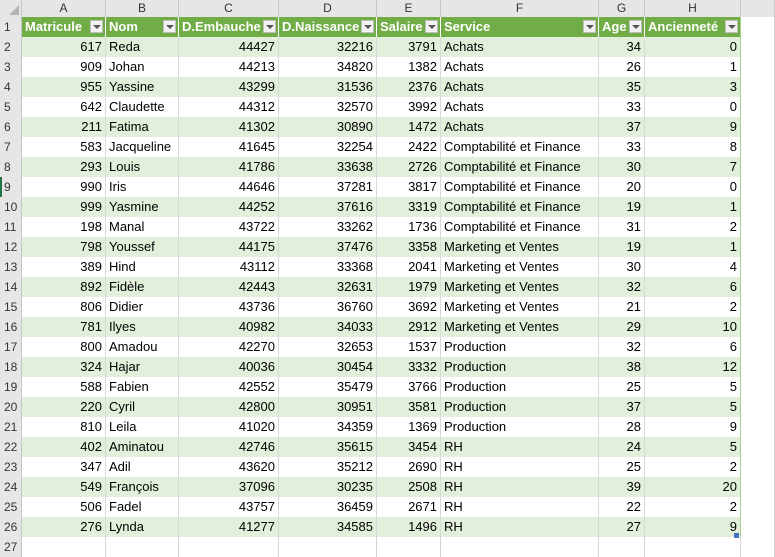 This screenshot has width=775, height=557. What do you see at coordinates (64, 287) in the screenshot?
I see `cell-matricule: 892` at bounding box center [64, 287].